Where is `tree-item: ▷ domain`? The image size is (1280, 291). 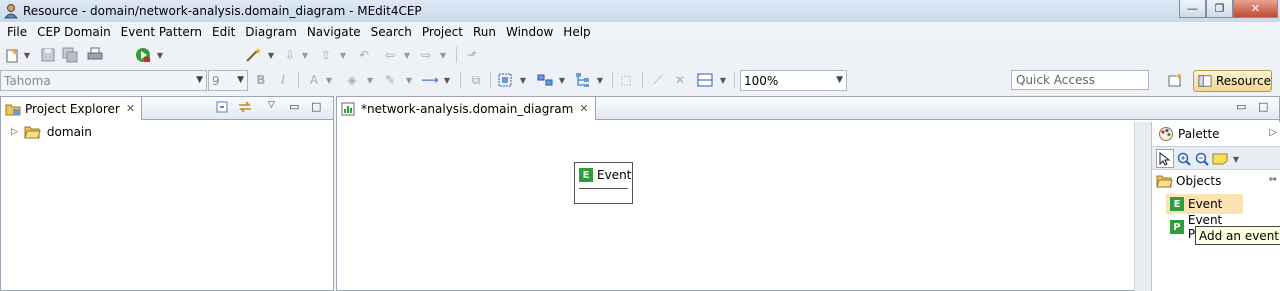 tree-item: ▷ domain is located at coordinates (51, 132).